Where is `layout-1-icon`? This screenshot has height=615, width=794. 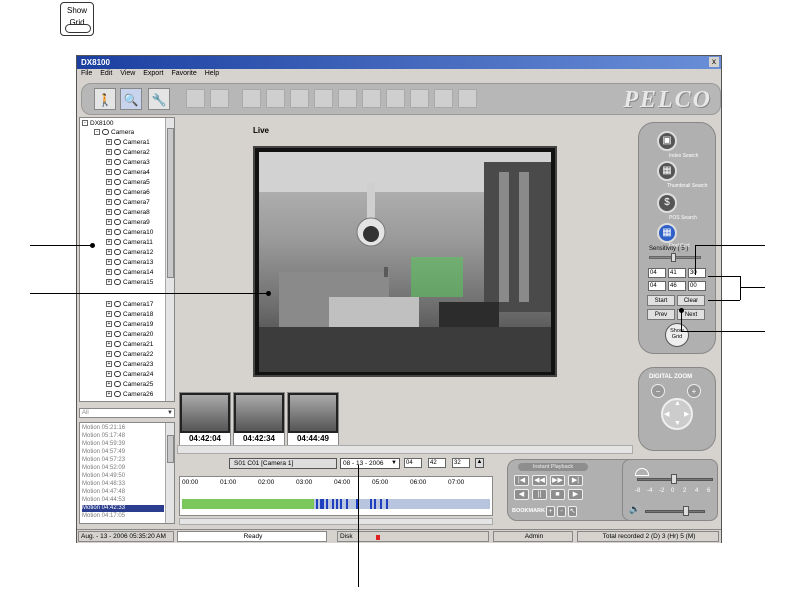 layout-1-icon is located at coordinates (251, 98).